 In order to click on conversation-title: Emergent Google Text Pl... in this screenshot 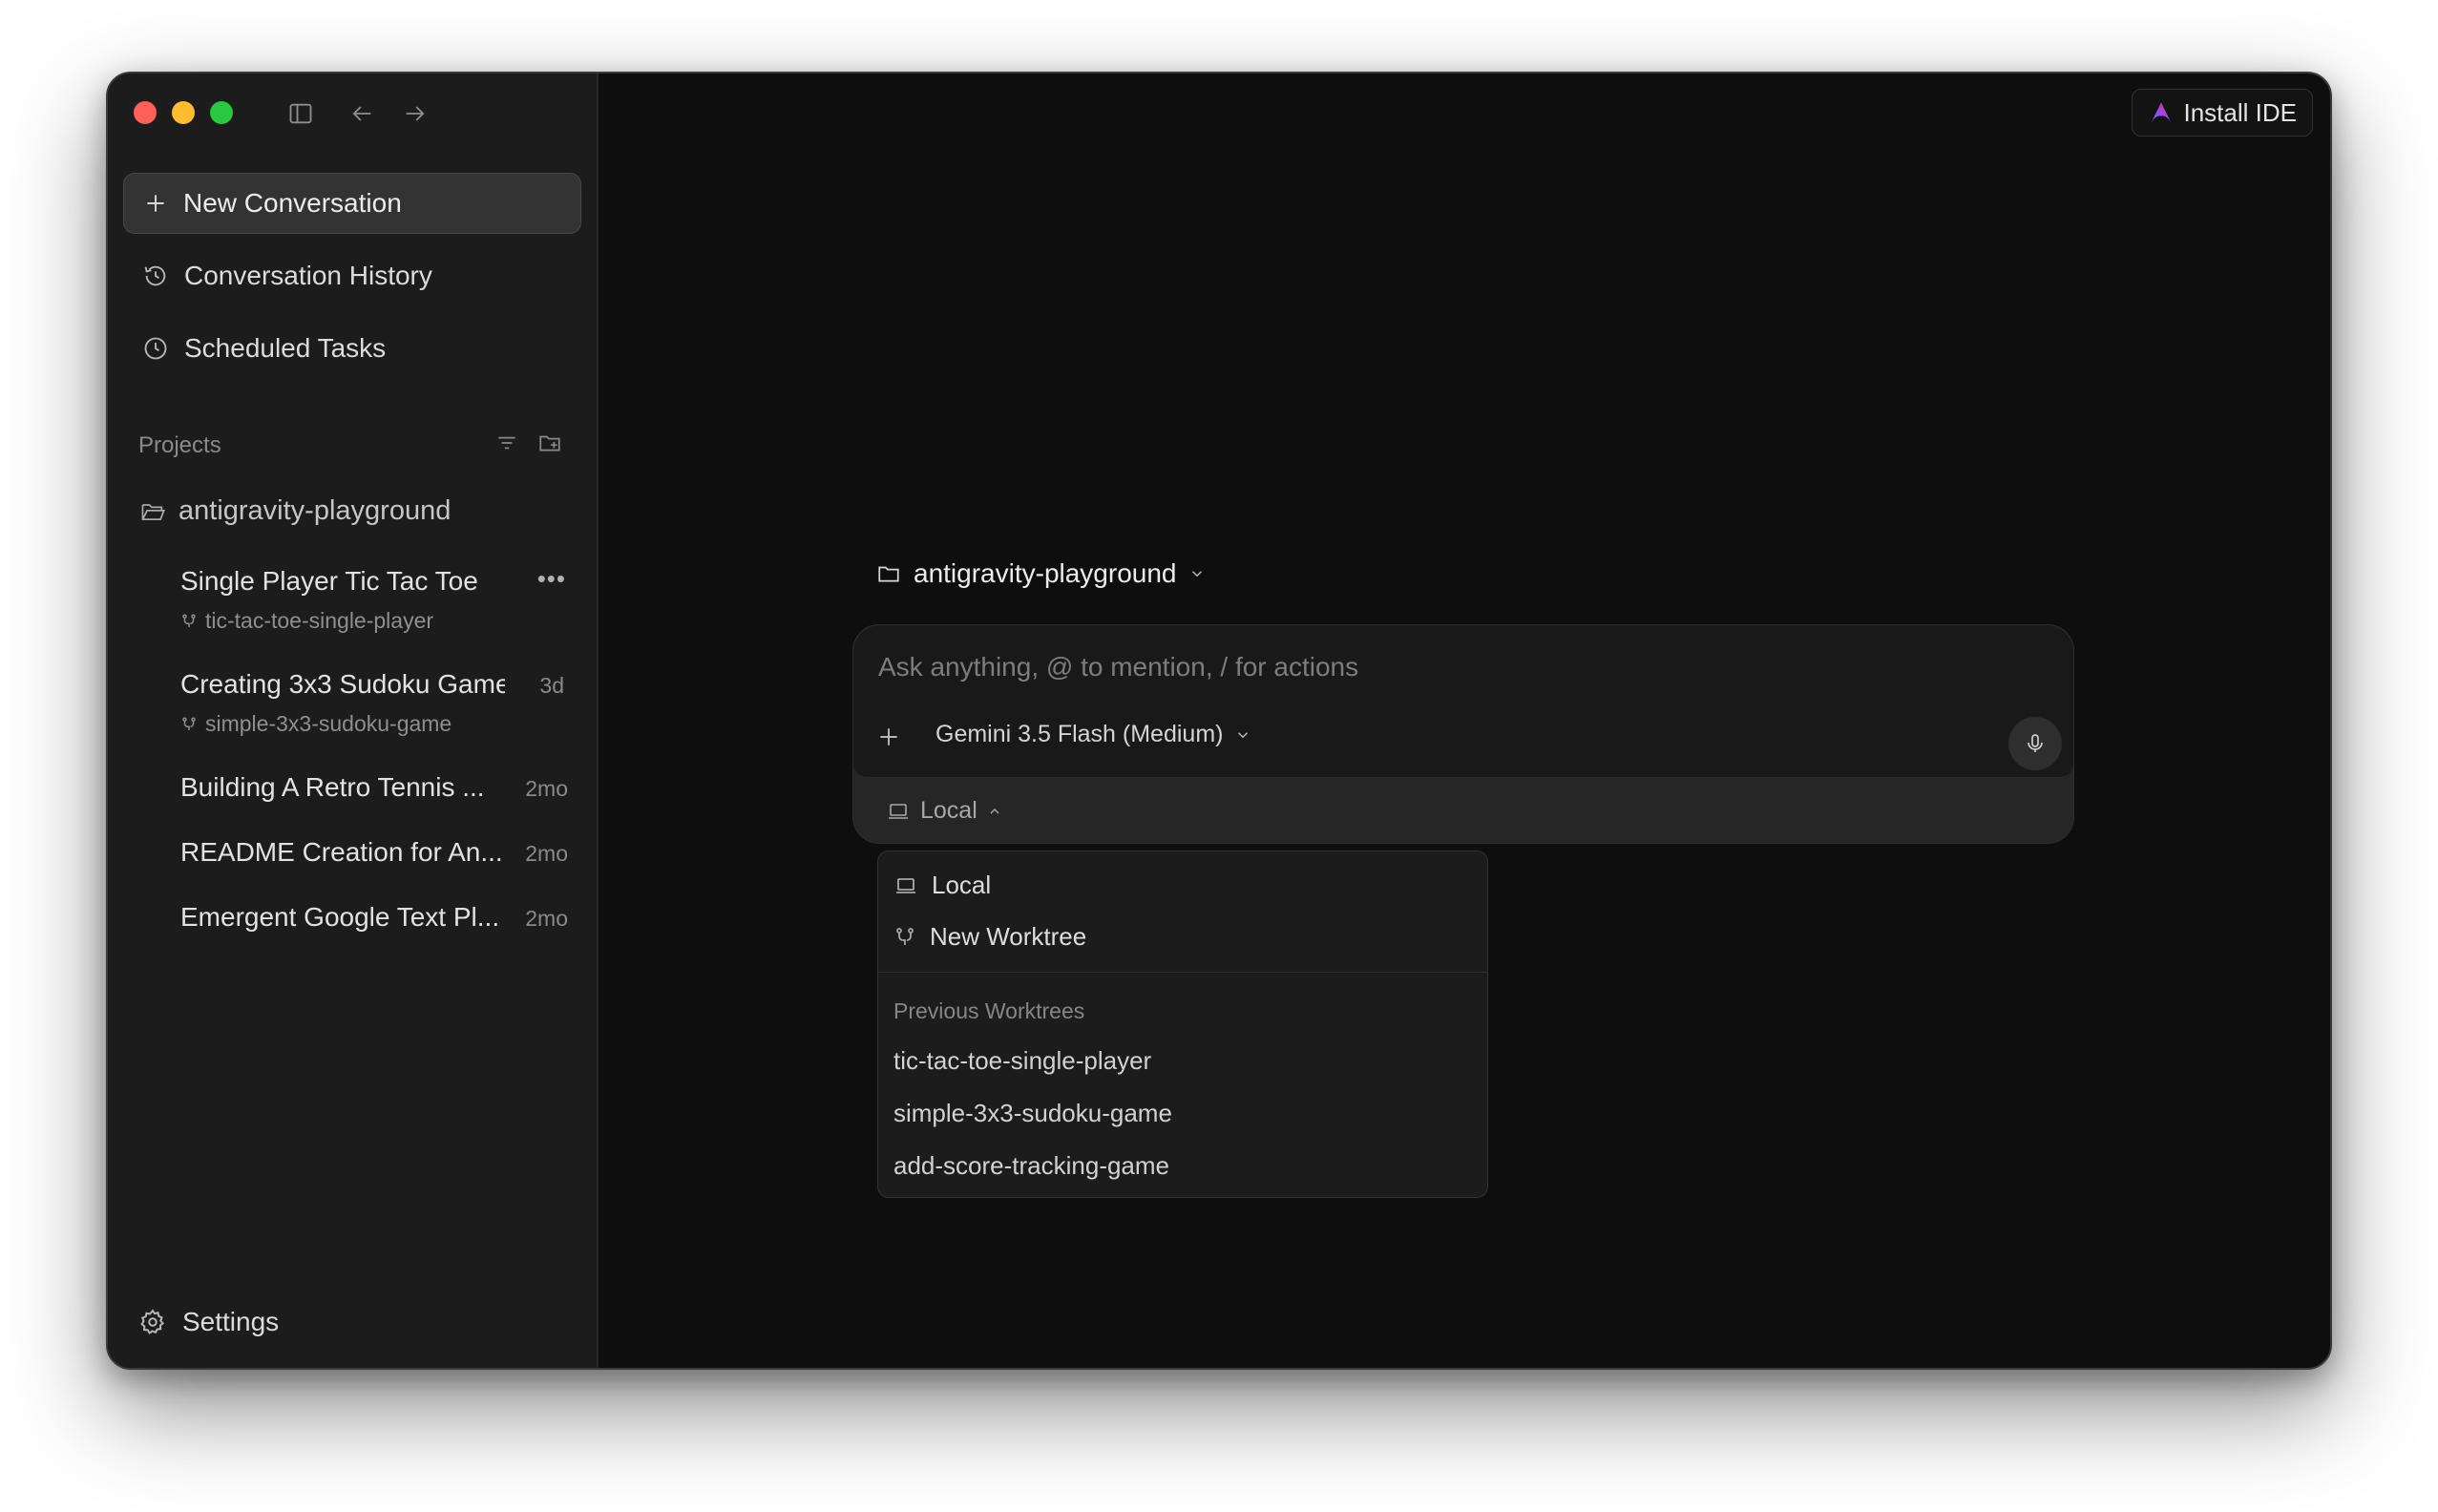, I will do `click(340, 917)`.